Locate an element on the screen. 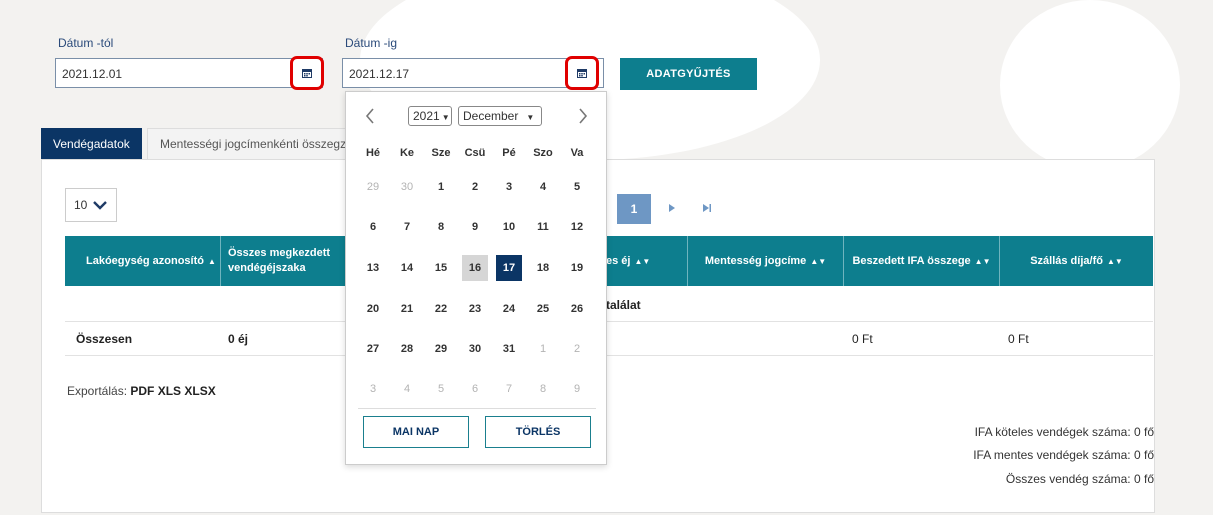  background-shape is located at coordinates (1090, 85).